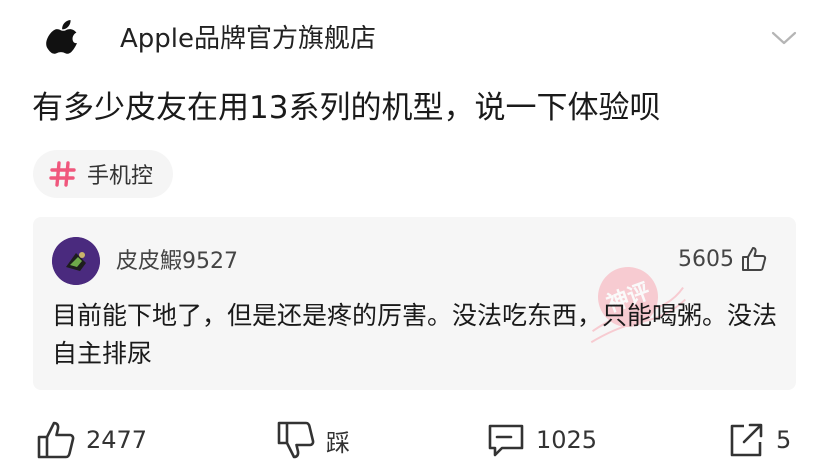 The width and height of the screenshot is (828, 467). What do you see at coordinates (414, 439) in the screenshot?
I see `action-bar: 2477 踩 1025 5` at bounding box center [414, 439].